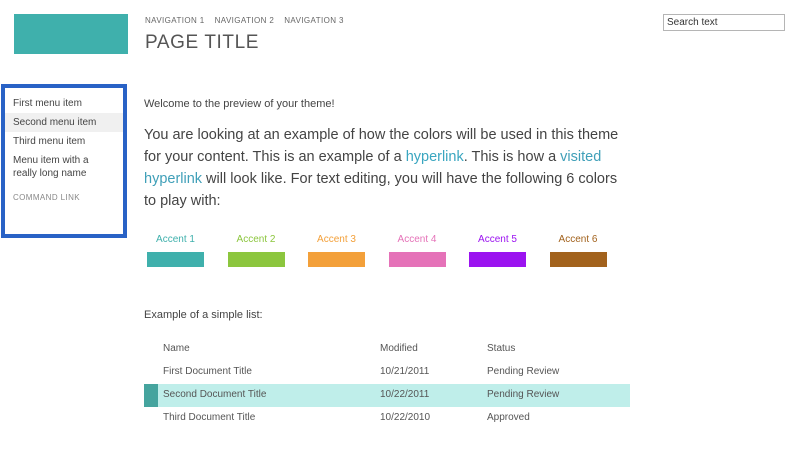 This screenshot has width=800, height=467. What do you see at coordinates (724, 22) in the screenshot?
I see `search-input` at bounding box center [724, 22].